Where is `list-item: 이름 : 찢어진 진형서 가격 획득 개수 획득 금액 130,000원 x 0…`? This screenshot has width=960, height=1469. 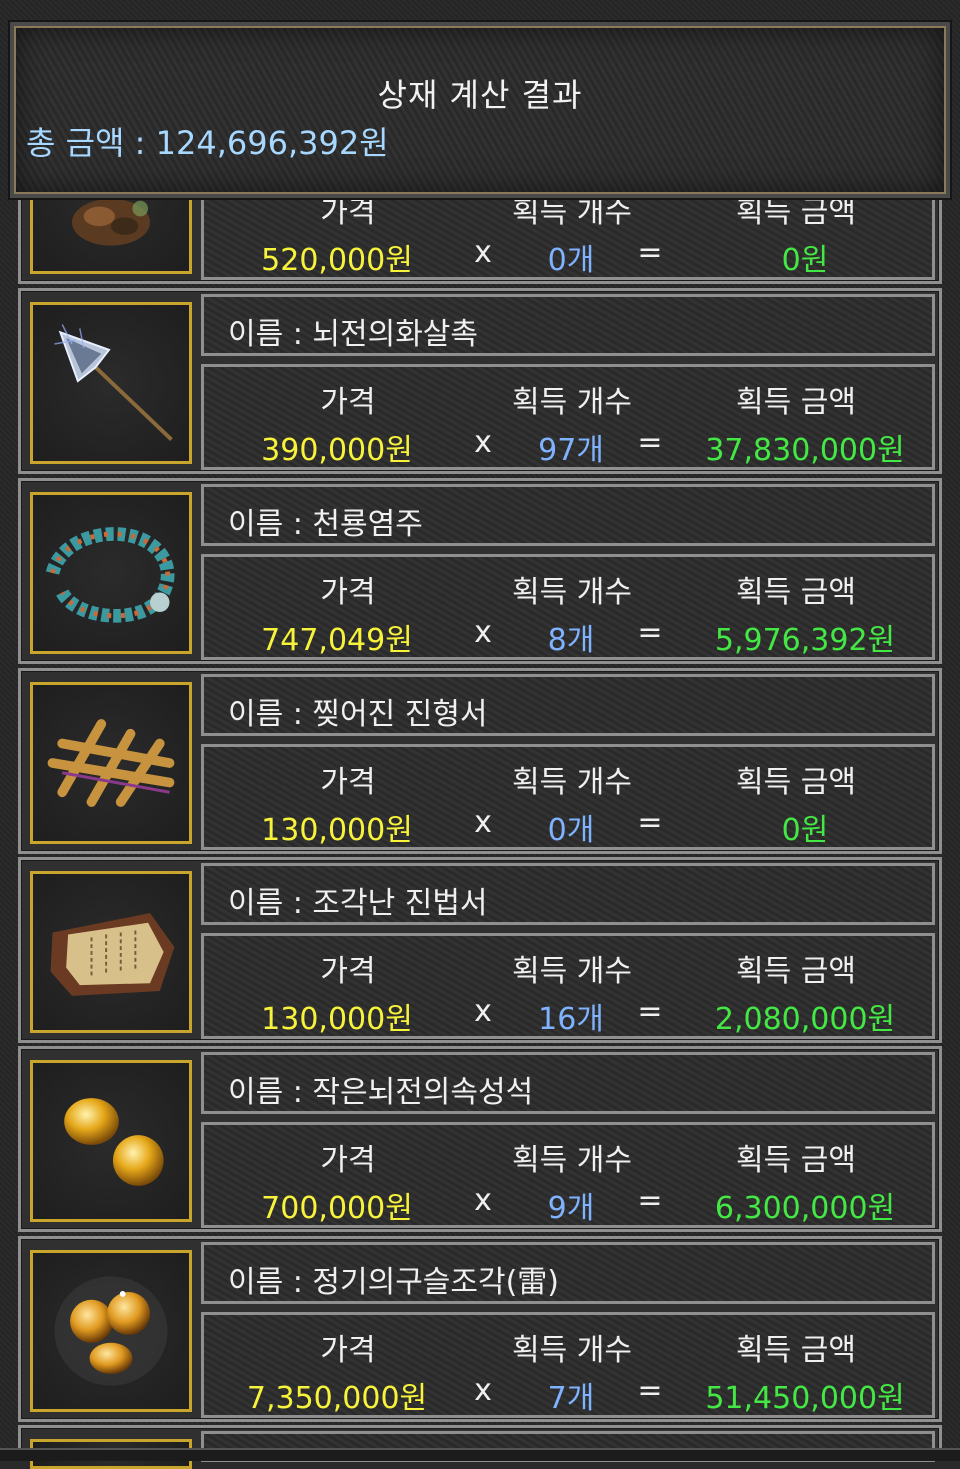 list-item: 이름 : 찢어진 진형서 가격 획득 개수 획득 금액 130,000원 x 0… is located at coordinates (480, 761).